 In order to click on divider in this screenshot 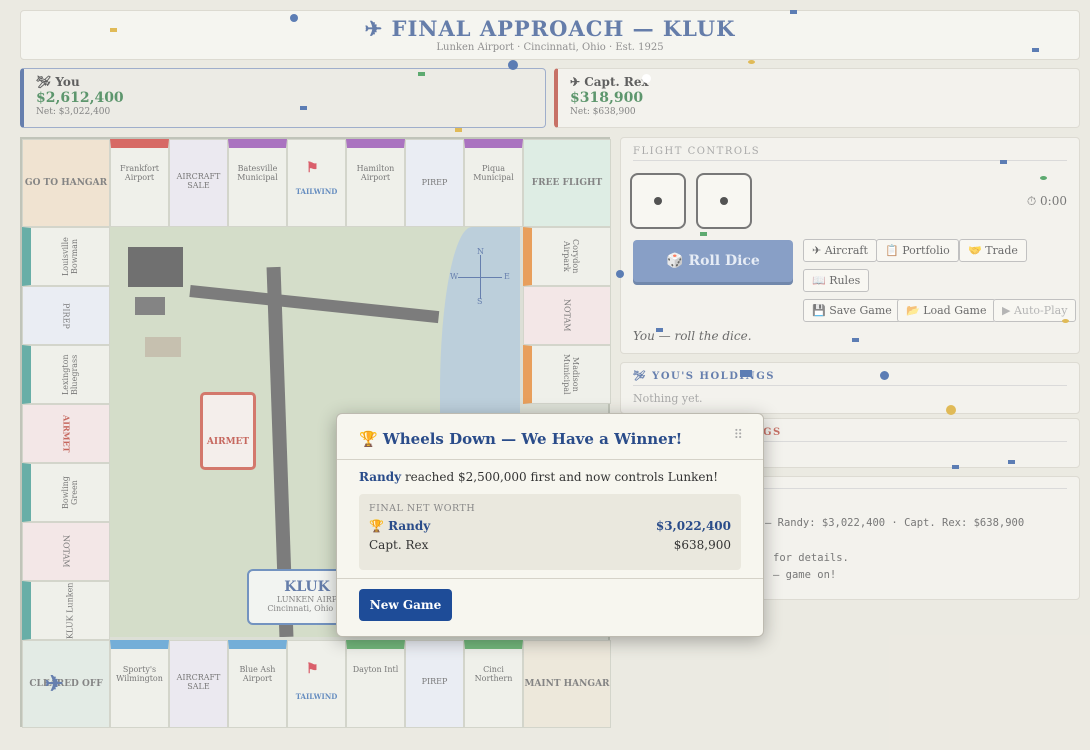, I will do `click(550, 578)`.